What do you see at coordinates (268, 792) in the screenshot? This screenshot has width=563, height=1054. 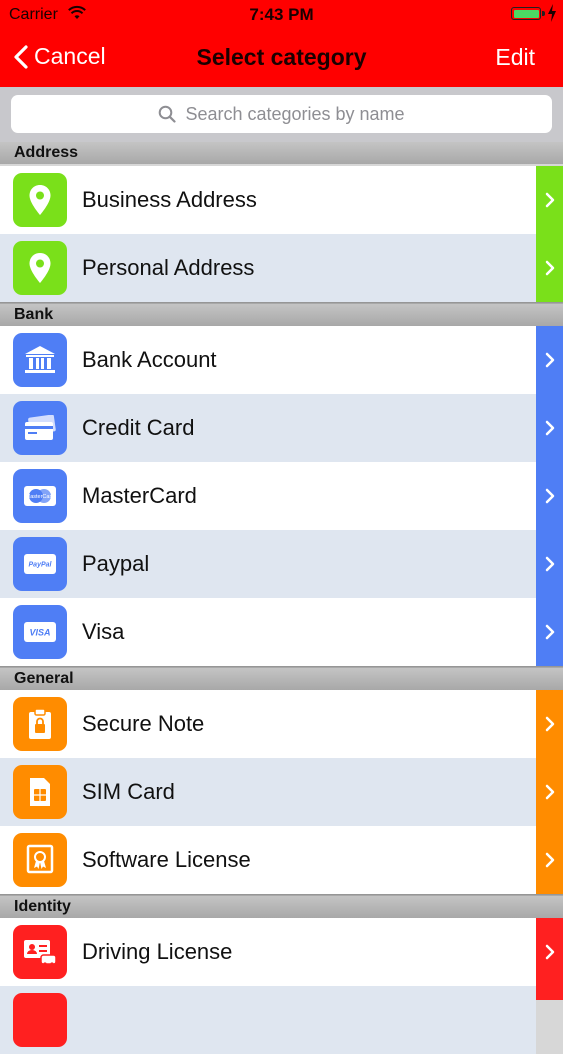 I see `list-item-sim-card: SIM Card` at bounding box center [268, 792].